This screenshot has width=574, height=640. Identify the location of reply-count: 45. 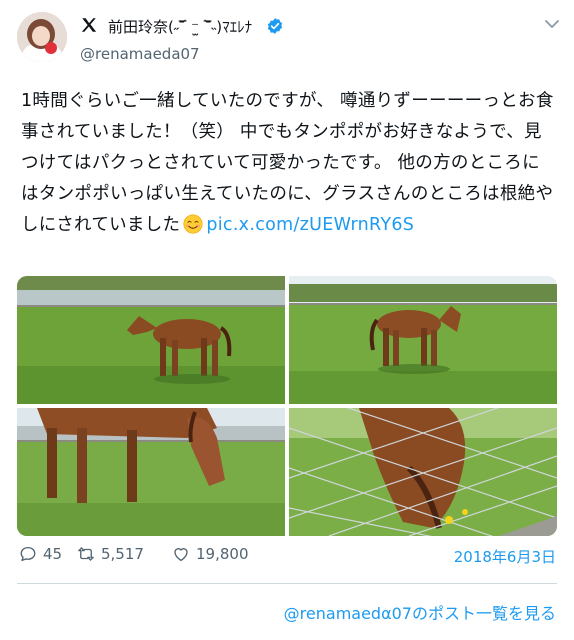
(53, 554).